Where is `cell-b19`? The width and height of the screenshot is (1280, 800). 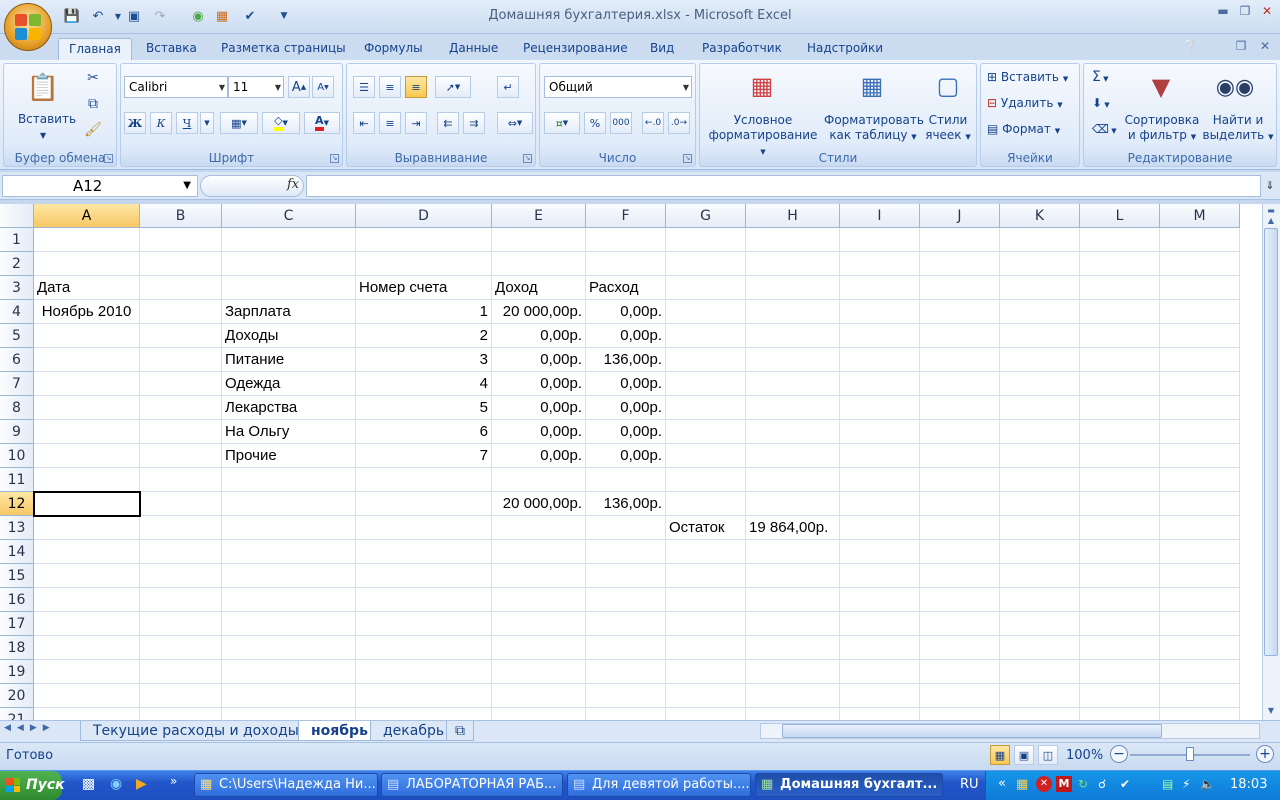 cell-b19 is located at coordinates (181, 672).